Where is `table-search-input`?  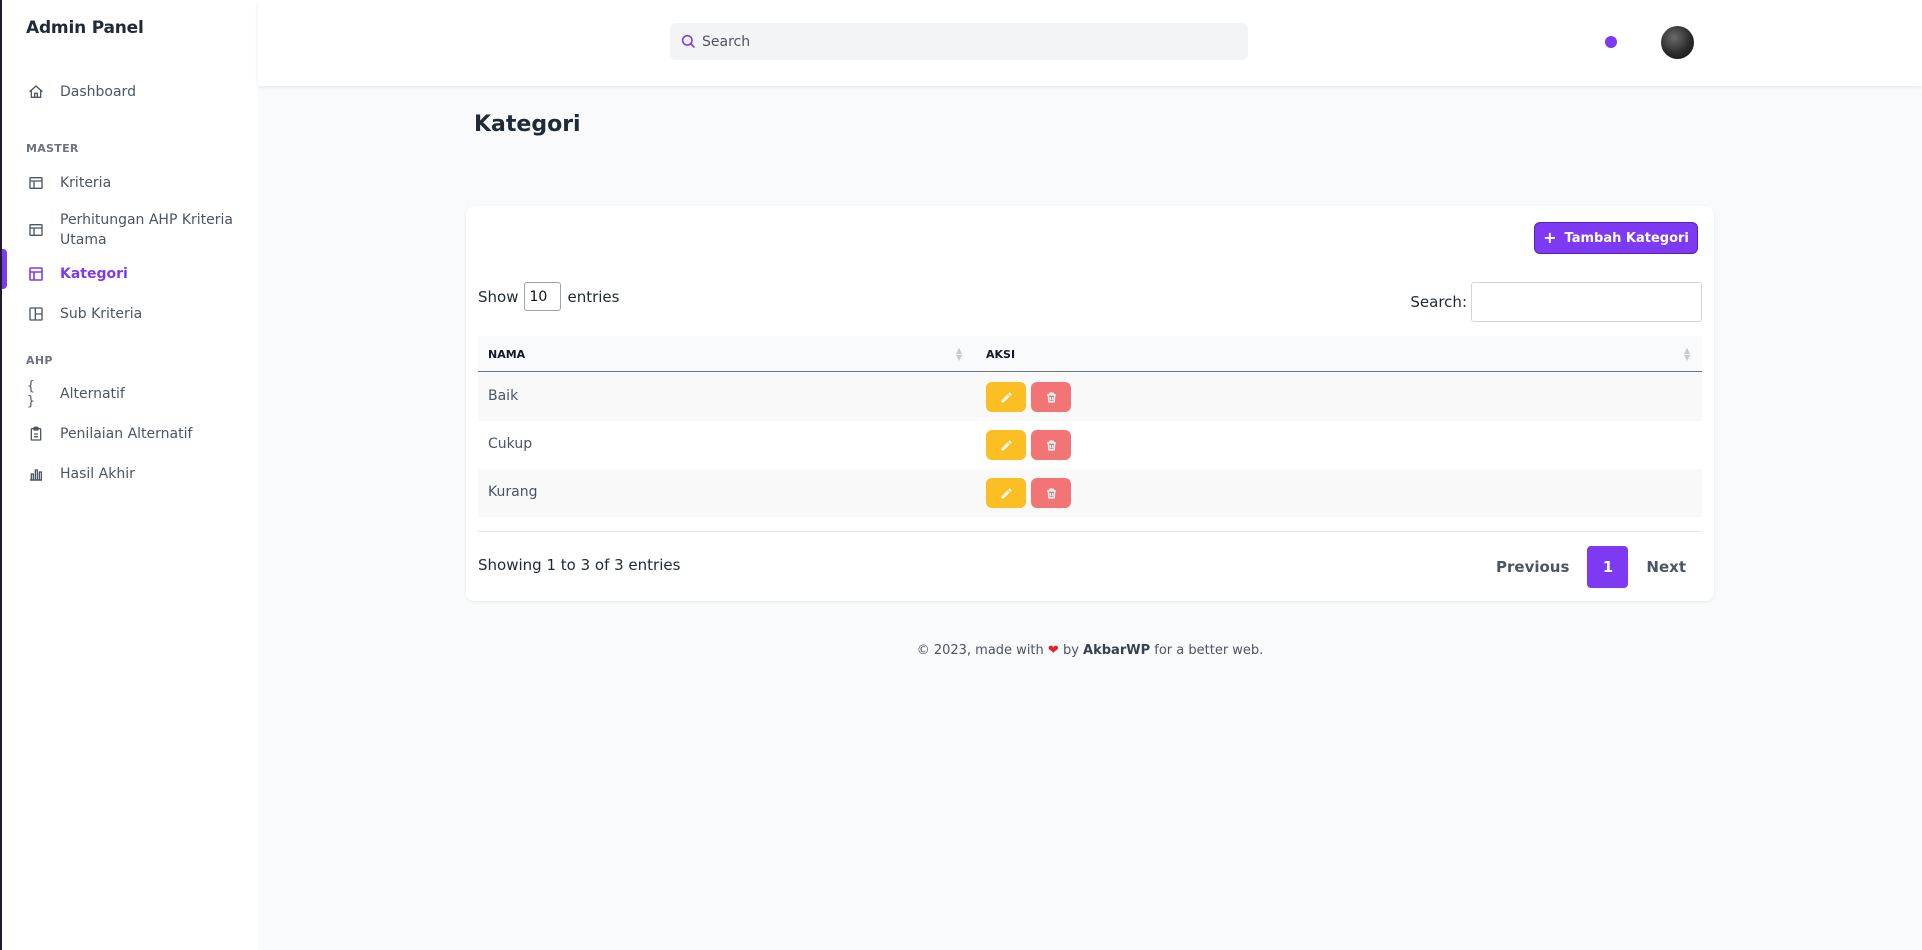 table-search-input is located at coordinates (1586, 302).